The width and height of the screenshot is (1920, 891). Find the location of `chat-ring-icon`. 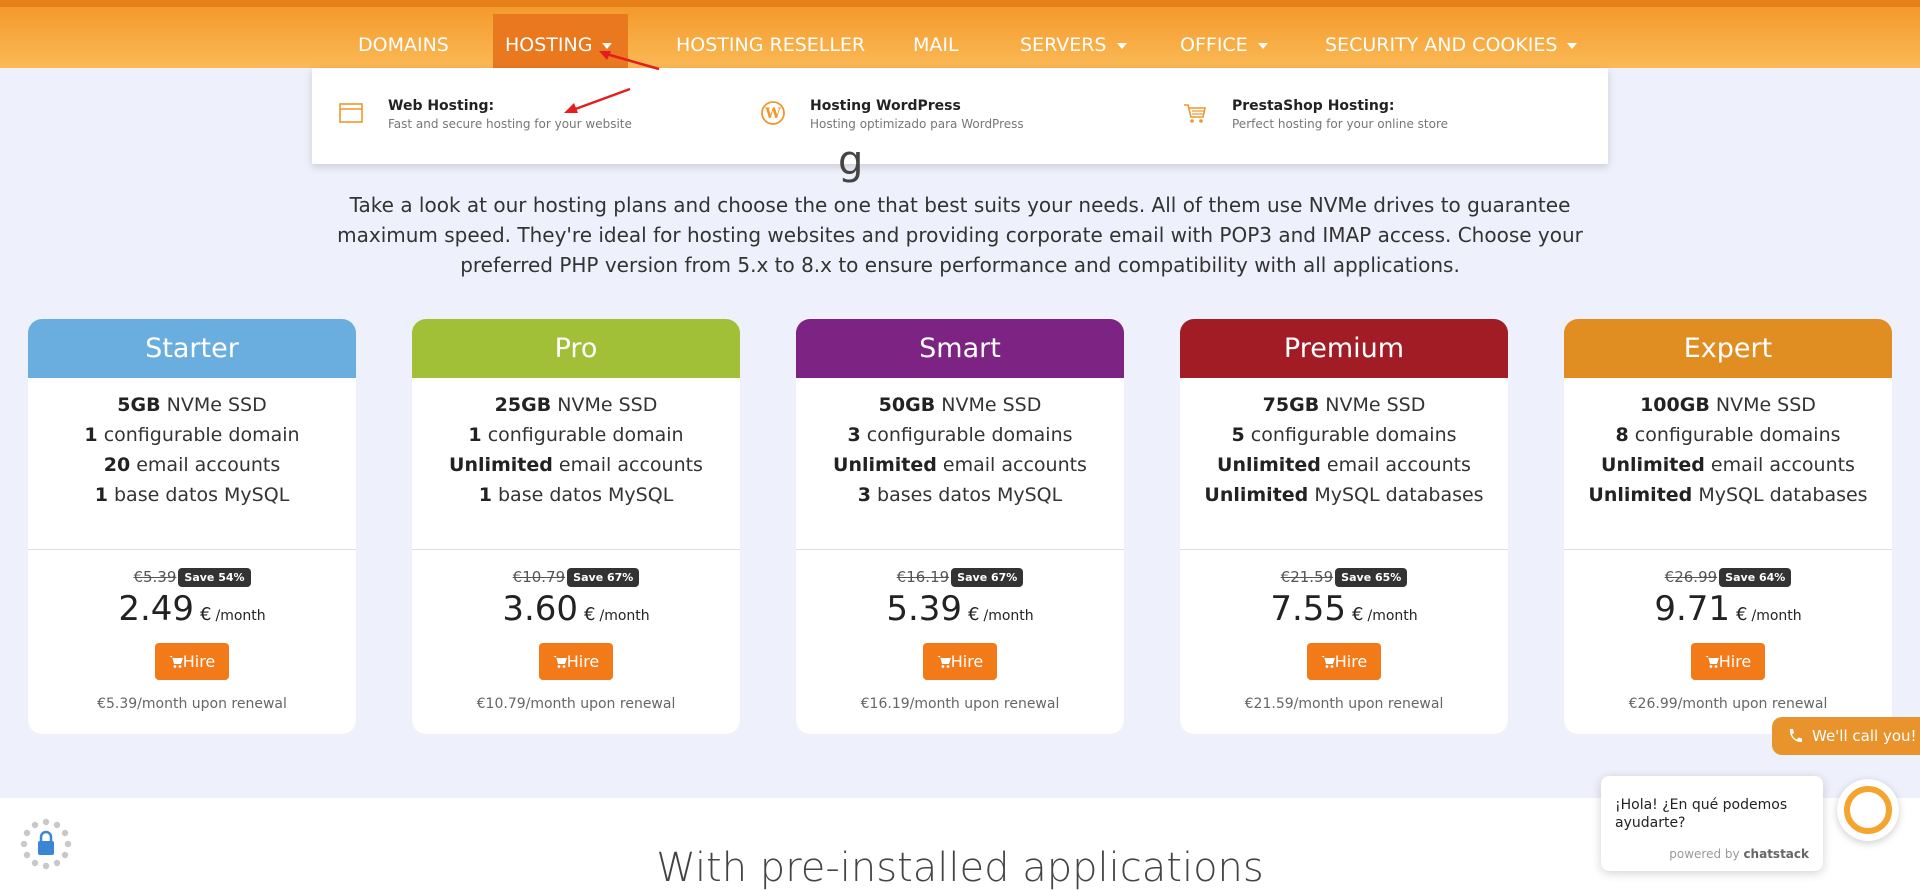

chat-ring-icon is located at coordinates (1868, 810).